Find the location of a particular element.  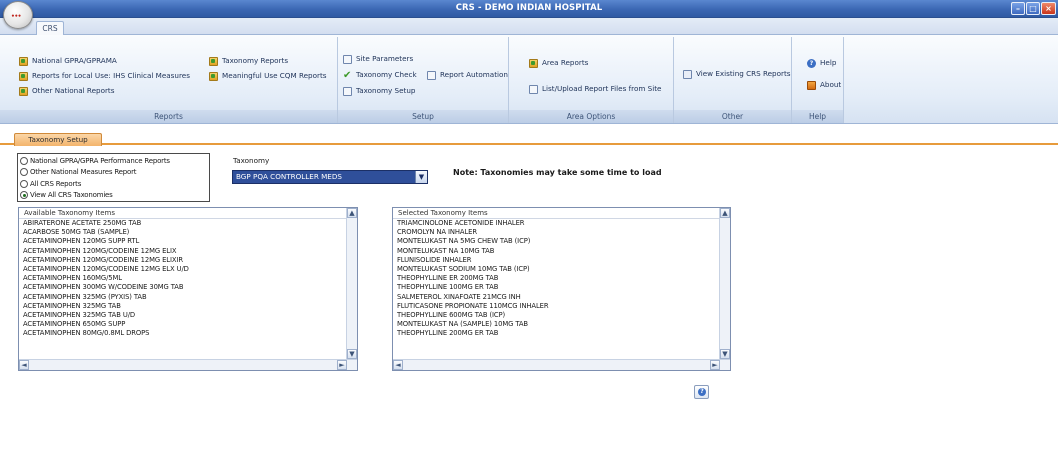

list-item: CROMOLYN NA INHALER is located at coordinates (561, 232).